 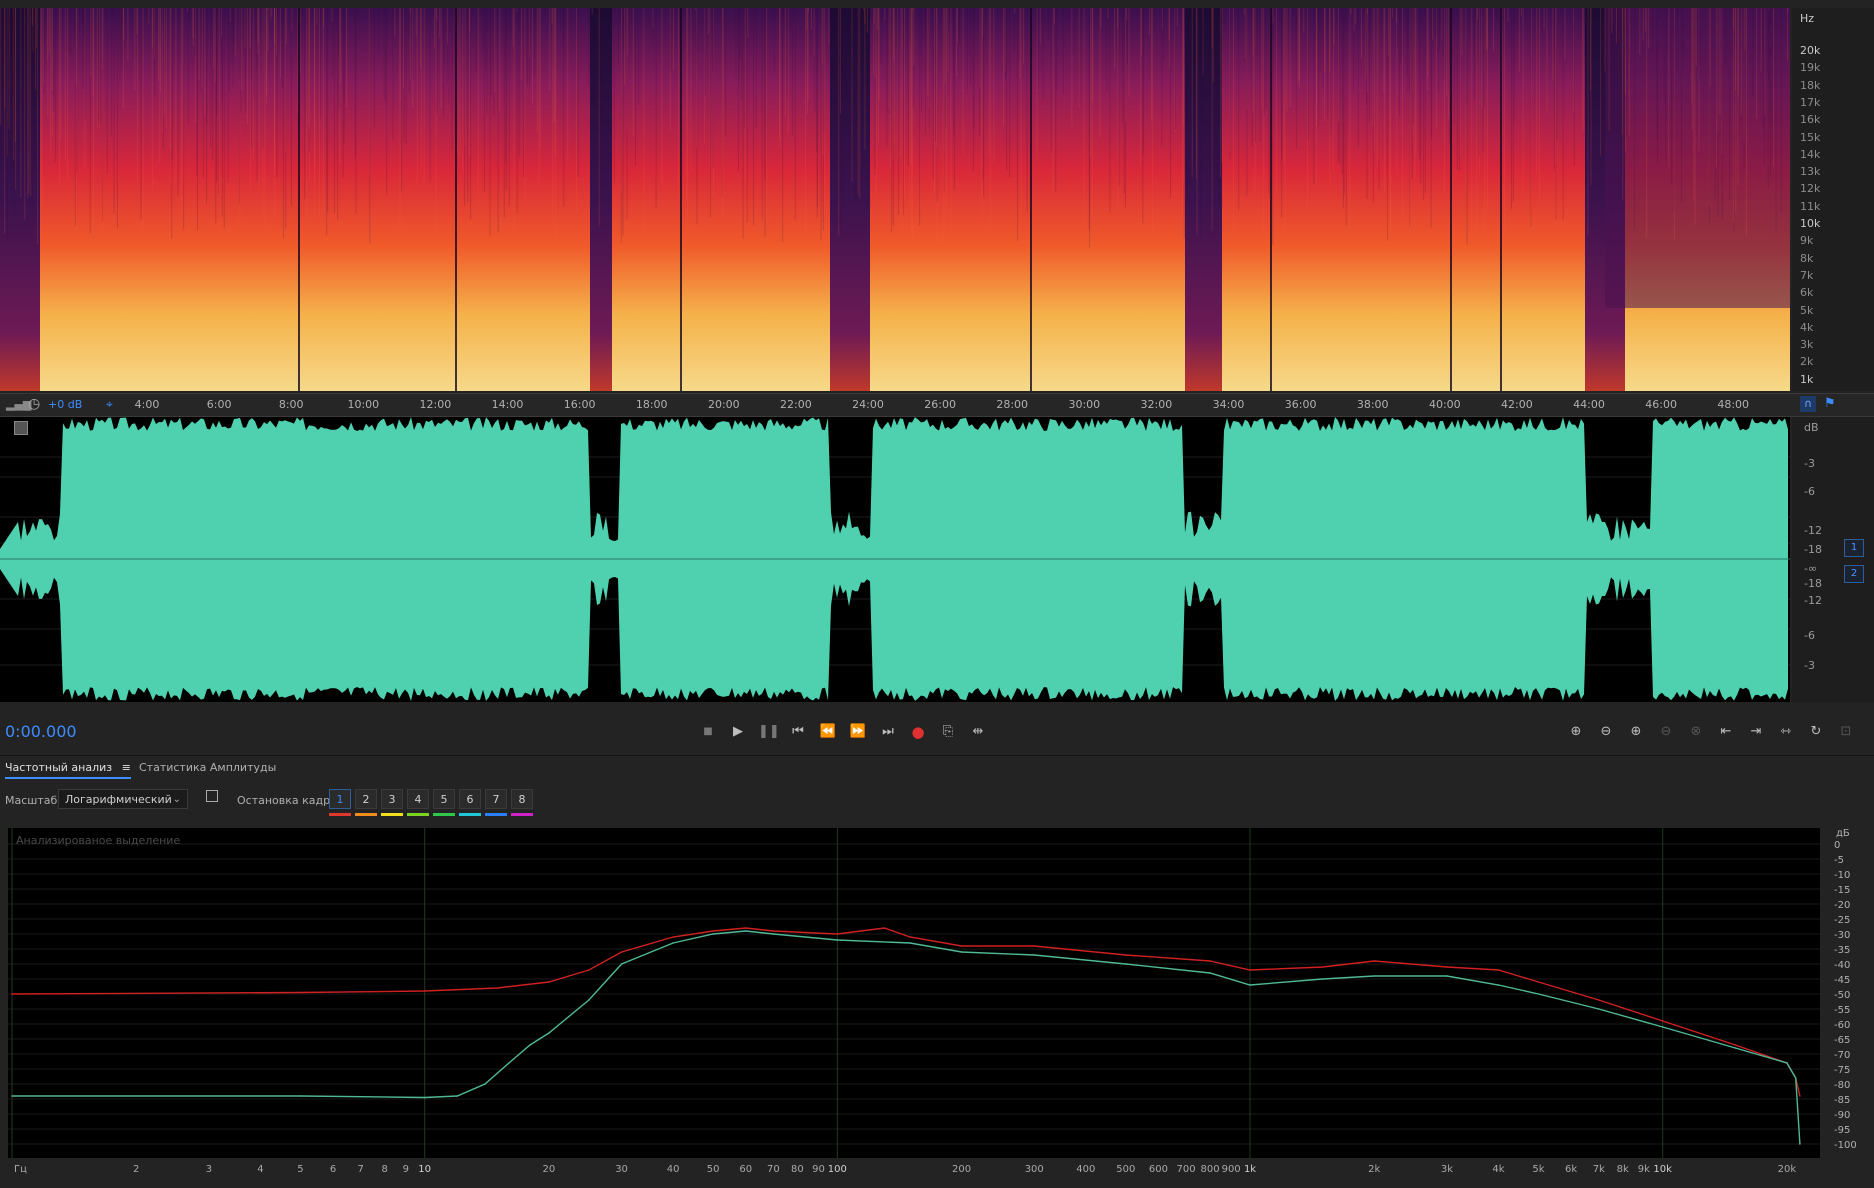 What do you see at coordinates (1842, 950) in the screenshot?
I see `analysis-db-tick: -35` at bounding box center [1842, 950].